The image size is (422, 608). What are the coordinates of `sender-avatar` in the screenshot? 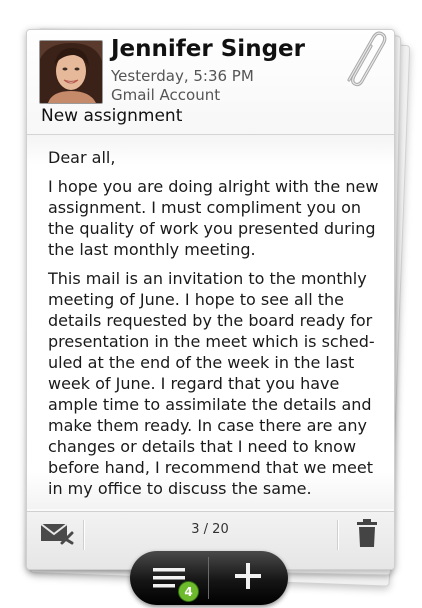 It's located at (71, 72).